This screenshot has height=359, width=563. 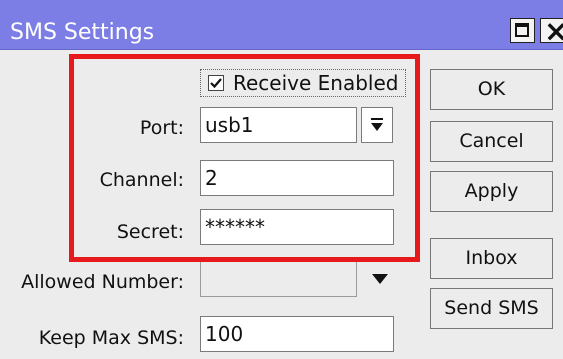 I want to click on receive-enabled-checkbox: Receive Enabled, so click(x=303, y=83).